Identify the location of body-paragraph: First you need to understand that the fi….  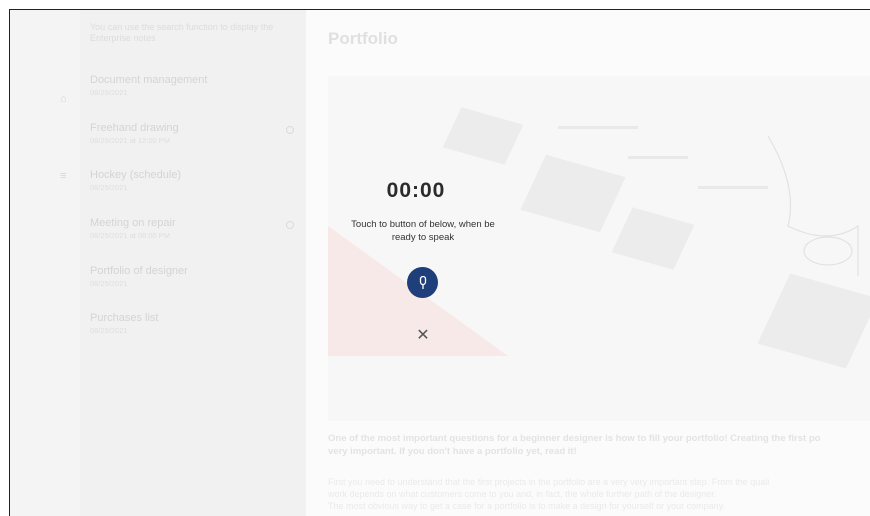
(599, 494).